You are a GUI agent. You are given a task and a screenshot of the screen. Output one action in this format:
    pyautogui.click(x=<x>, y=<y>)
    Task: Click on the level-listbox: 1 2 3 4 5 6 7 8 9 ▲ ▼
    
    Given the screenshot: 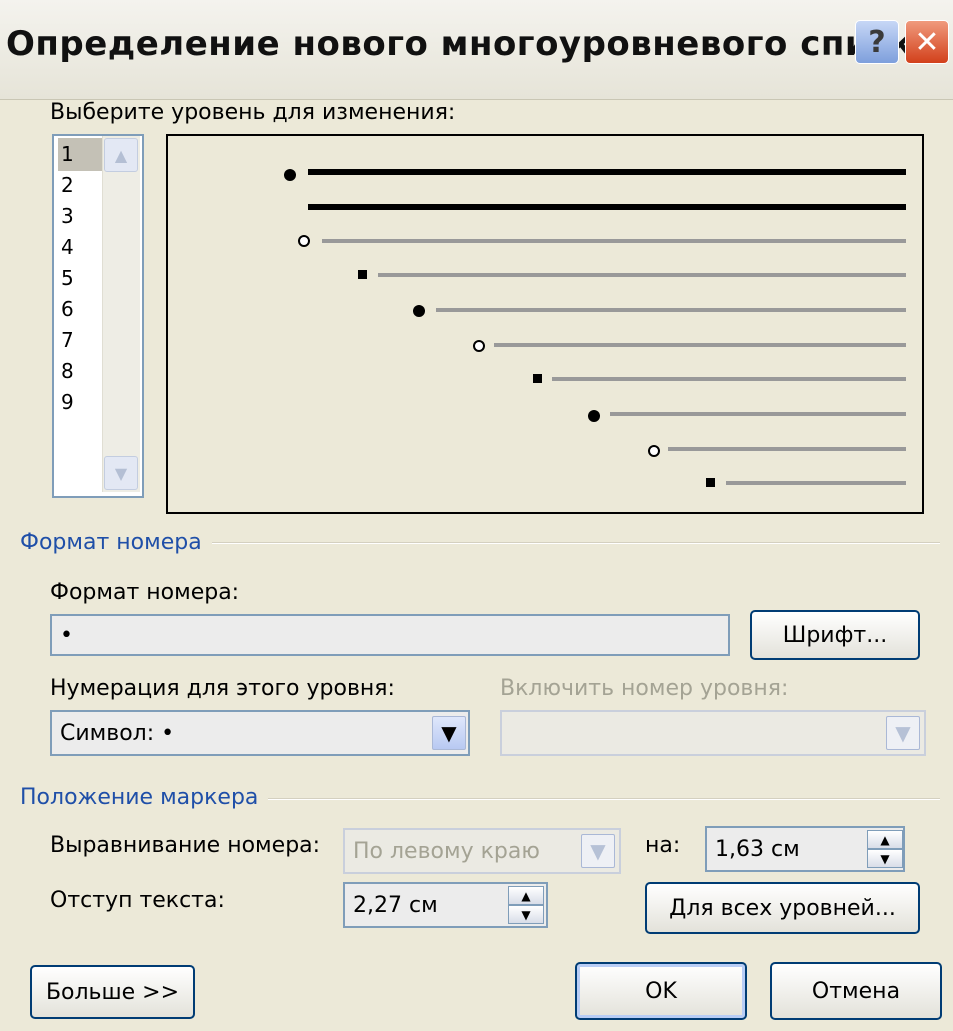 What is the action you would take?
    pyautogui.click(x=98, y=316)
    